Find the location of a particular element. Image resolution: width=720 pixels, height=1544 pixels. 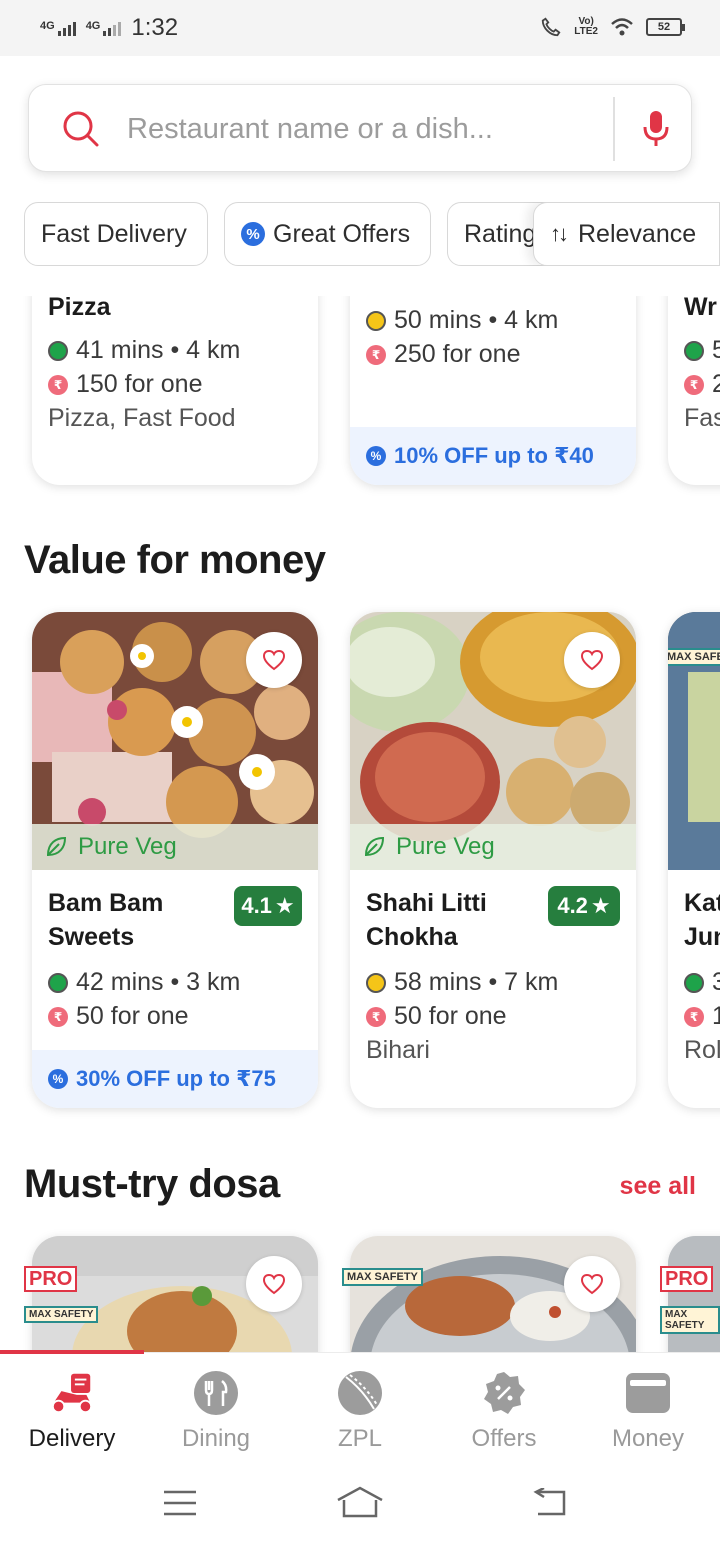

nav-offers: Offers is located at coordinates (504, 1409).